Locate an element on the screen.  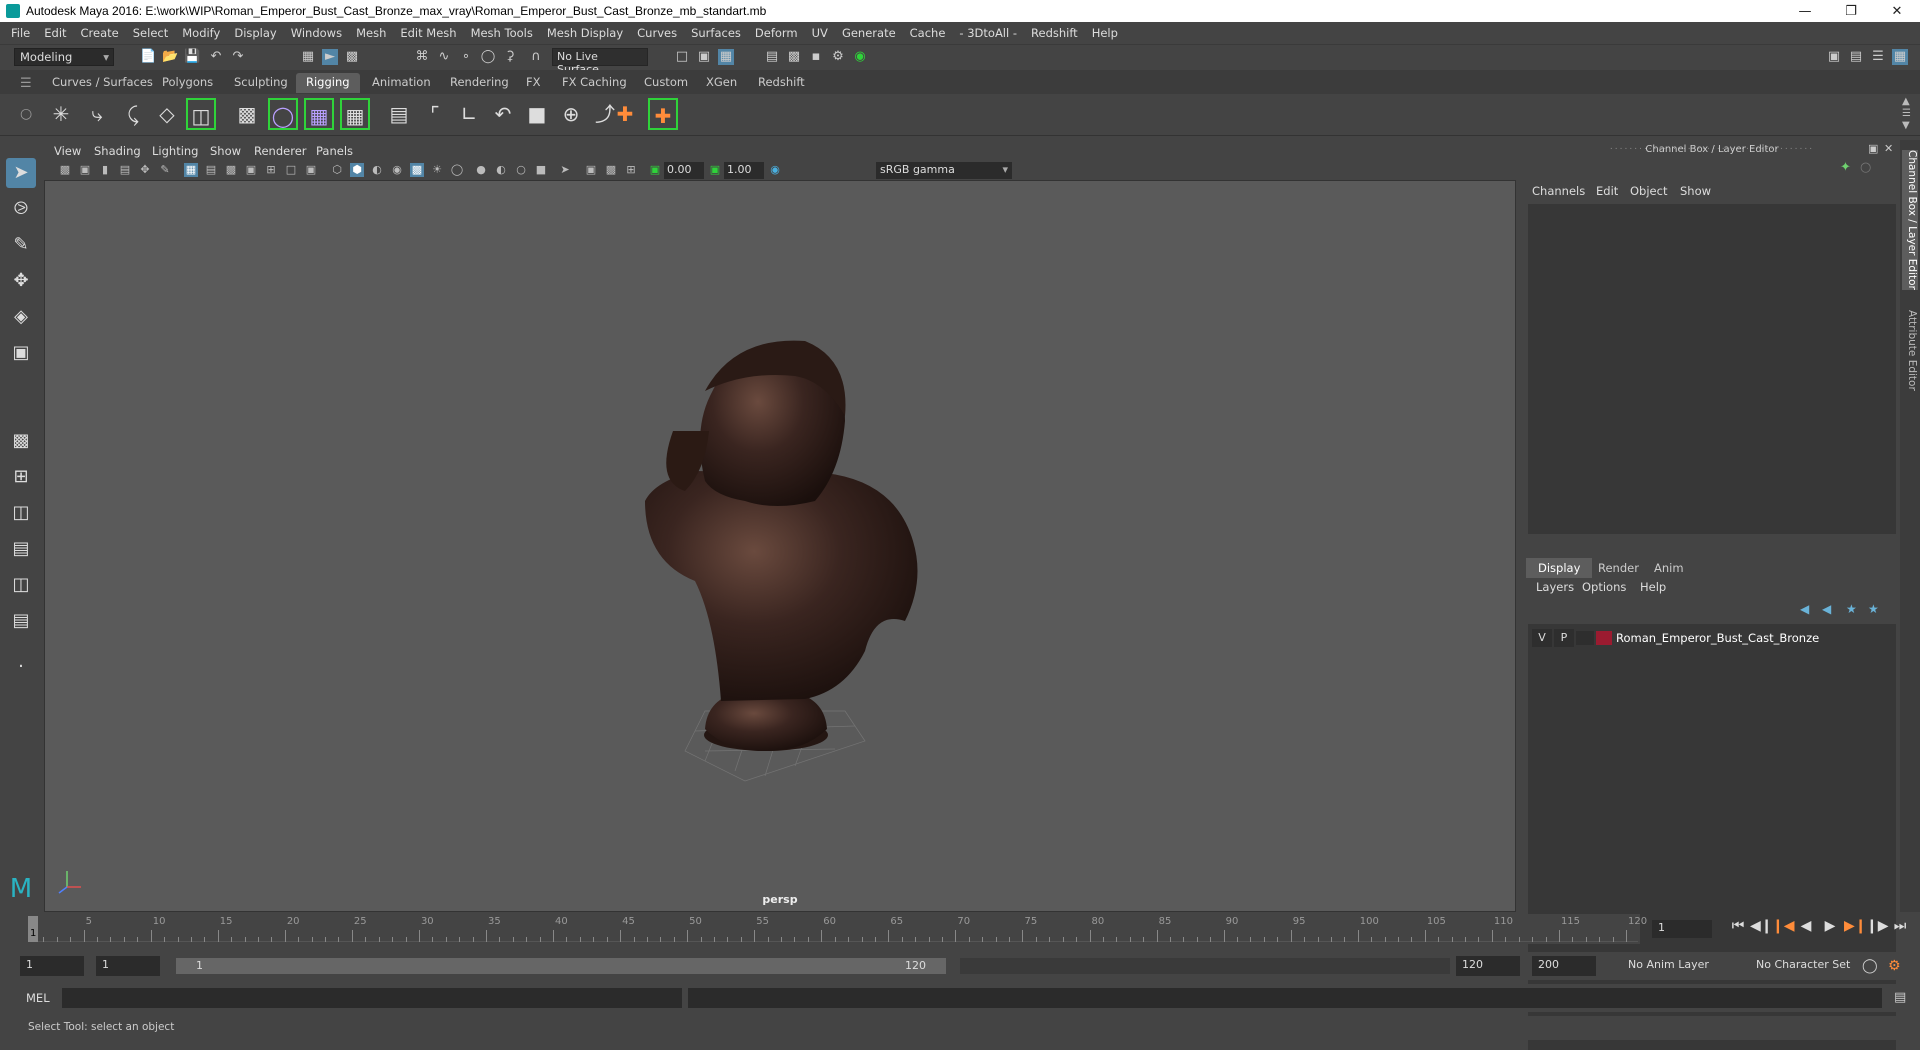
grid-icon: ▦ is located at coordinates (191, 170).